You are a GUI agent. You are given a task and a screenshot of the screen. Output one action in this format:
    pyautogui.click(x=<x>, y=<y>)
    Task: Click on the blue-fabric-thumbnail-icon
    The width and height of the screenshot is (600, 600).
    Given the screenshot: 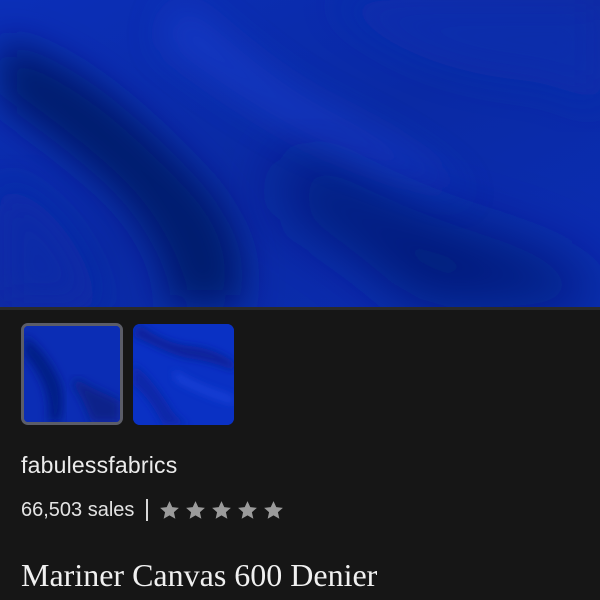 What is the action you would take?
    pyautogui.click(x=72, y=374)
    